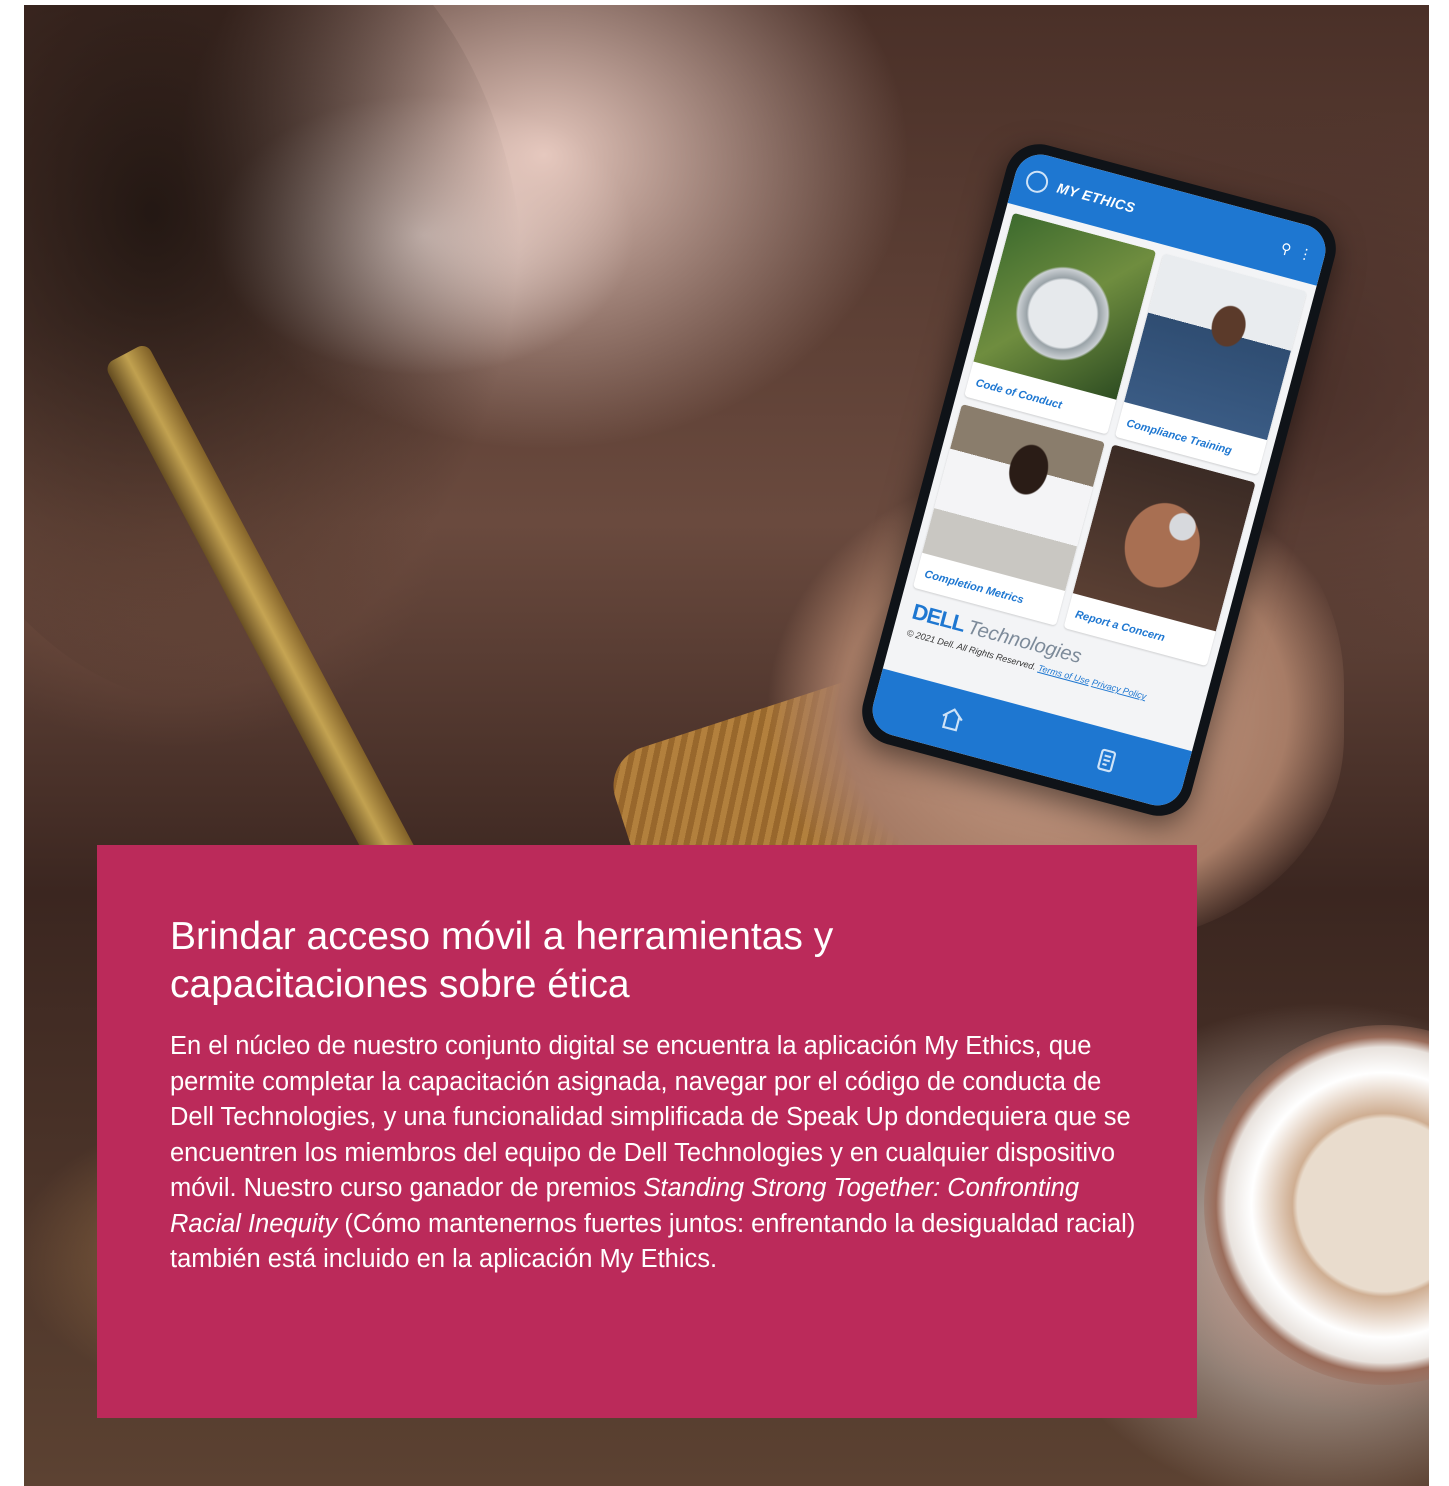 Image resolution: width=1449 pixels, height=1486 pixels. Describe the element at coordinates (1107, 761) in the screenshot. I see `document-icon` at that location.